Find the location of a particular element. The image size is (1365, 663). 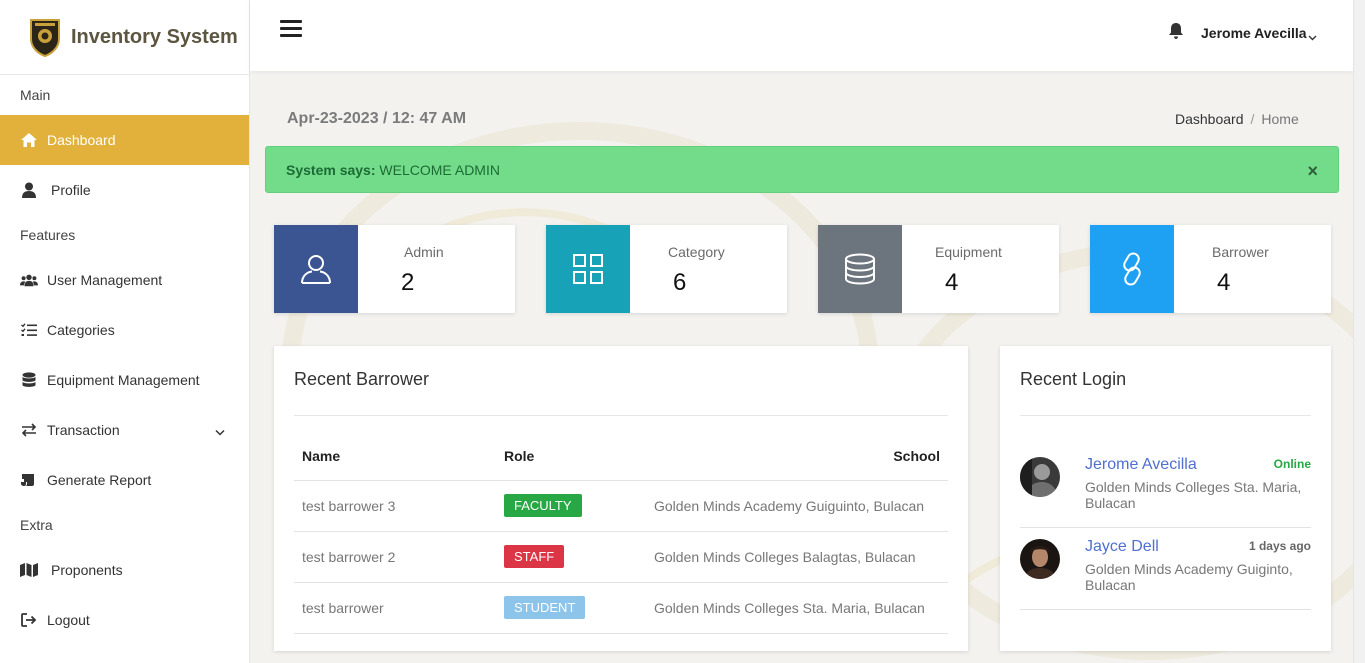

sidebar-item-label: Categories is located at coordinates (81, 330).